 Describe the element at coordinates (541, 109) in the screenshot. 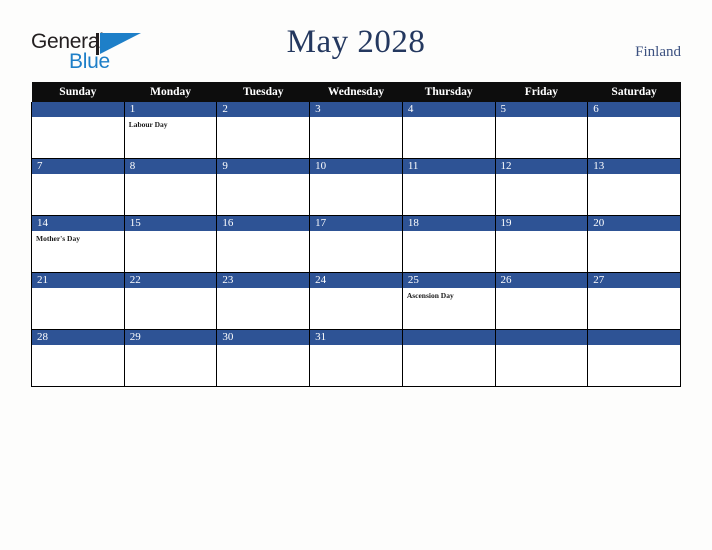

I see `day-number: 5` at that location.